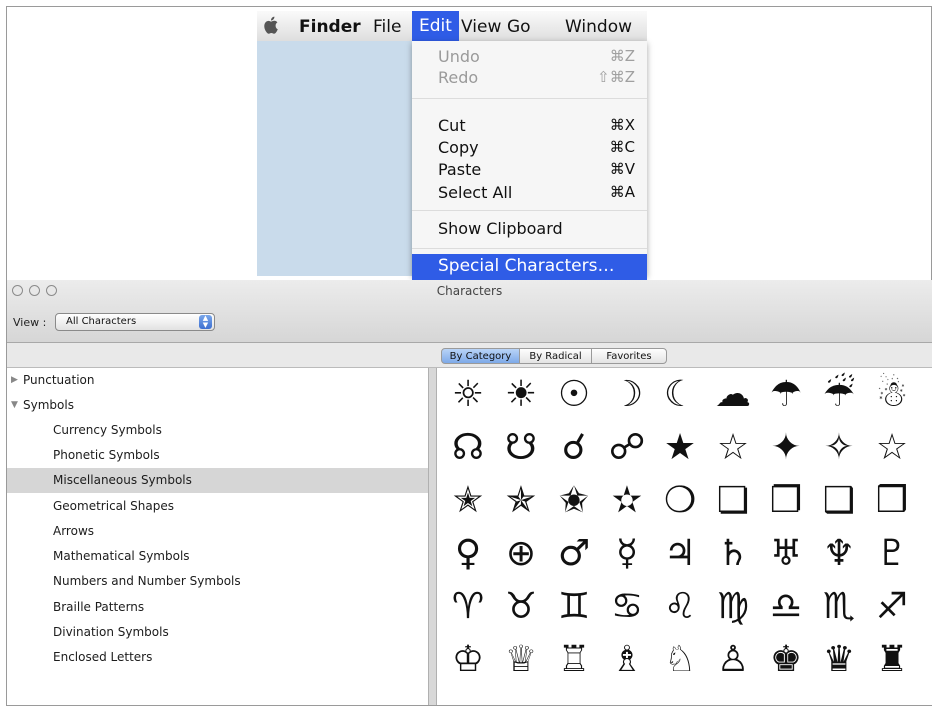 This screenshot has height=711, width=939. Describe the element at coordinates (680, 554) in the screenshot. I see `character-cell: ♃` at that location.